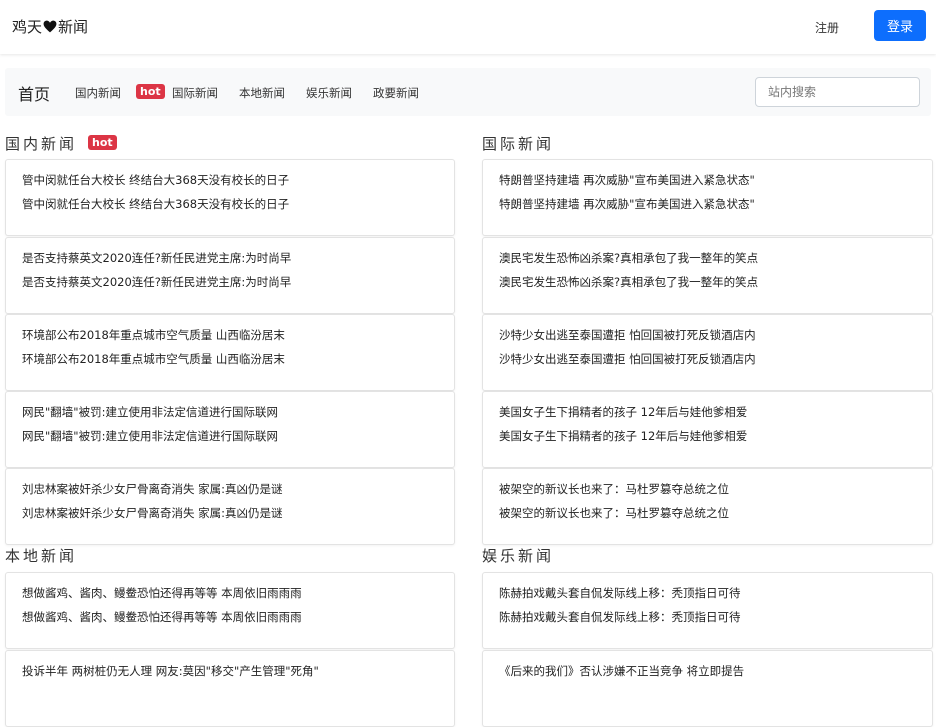 The width and height of the screenshot is (936, 727). What do you see at coordinates (98, 93) in the screenshot?
I see `nav-domestic-news: 国内新闻` at bounding box center [98, 93].